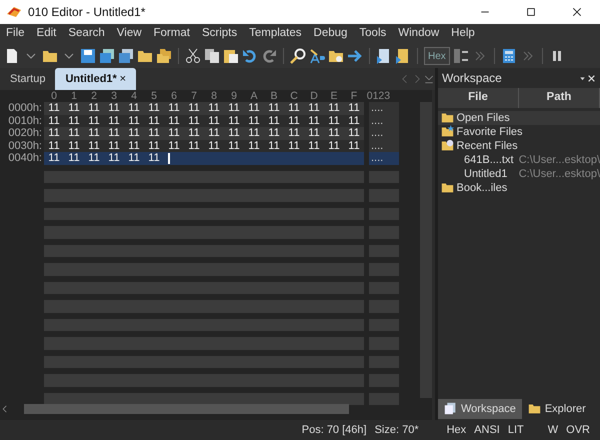 The width and height of the screenshot is (600, 440). What do you see at coordinates (294, 96) in the screenshot?
I see `column-header: C` at bounding box center [294, 96].